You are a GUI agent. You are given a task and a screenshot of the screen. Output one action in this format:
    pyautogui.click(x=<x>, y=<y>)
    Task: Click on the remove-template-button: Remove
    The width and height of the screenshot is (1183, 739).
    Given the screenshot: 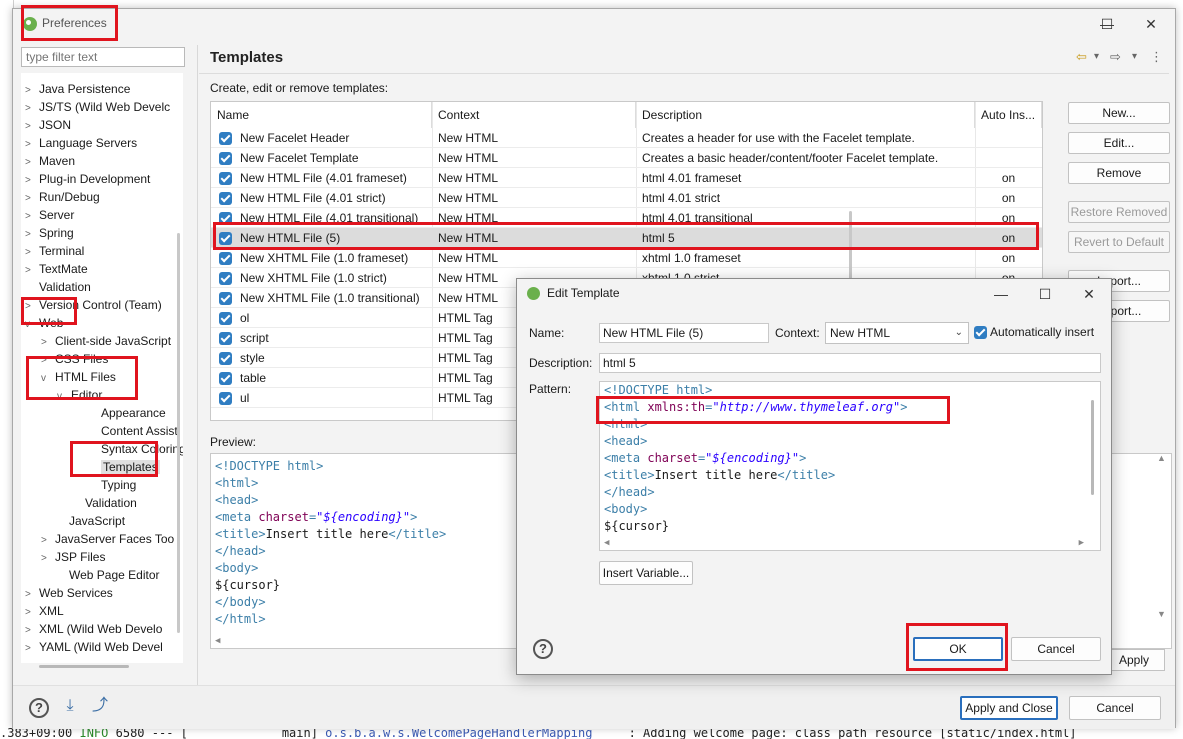 What is the action you would take?
    pyautogui.click(x=1119, y=173)
    